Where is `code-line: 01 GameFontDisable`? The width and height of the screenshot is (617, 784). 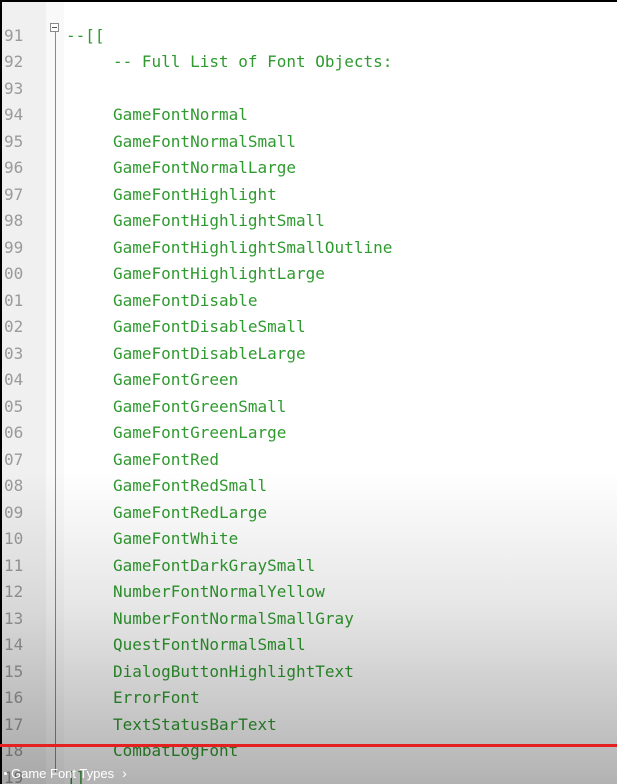 code-line: 01 GameFontDisable is located at coordinates (309, 301).